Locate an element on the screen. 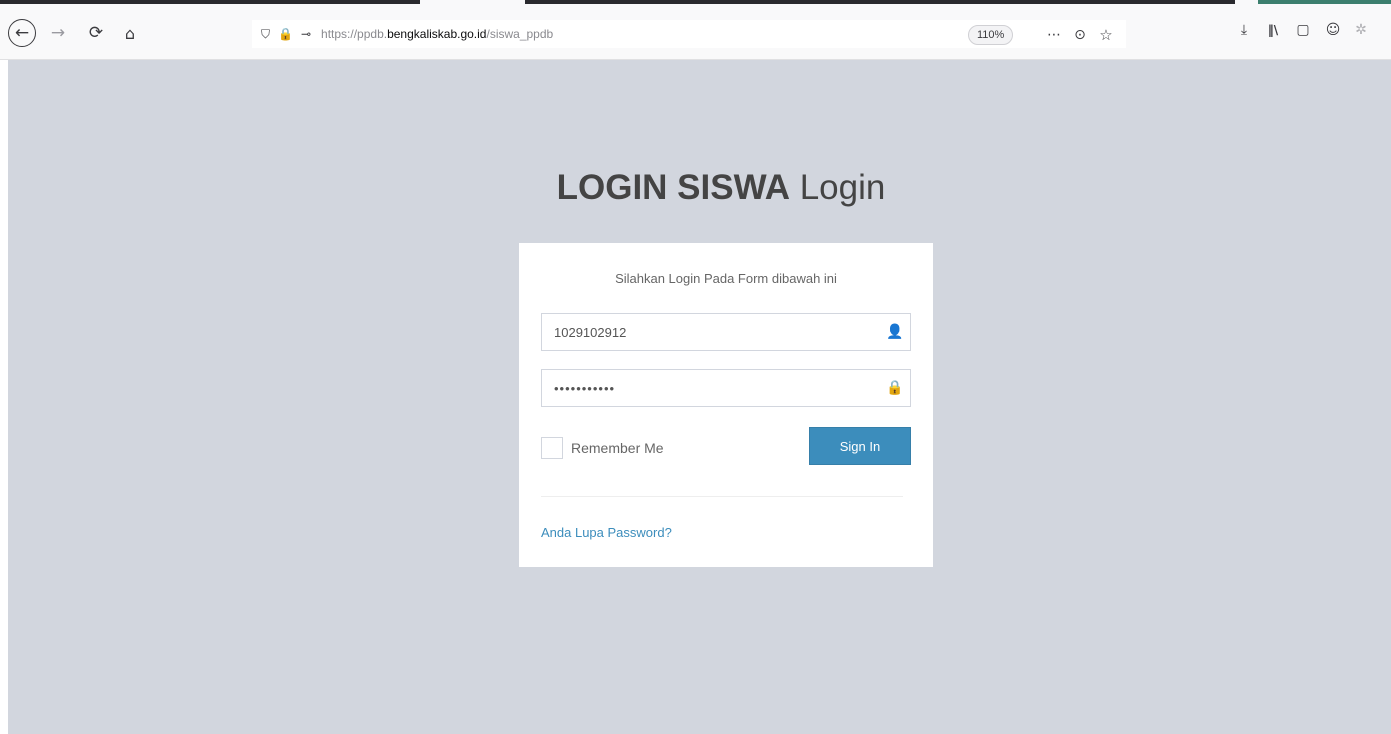 This screenshot has width=1391, height=734. url-host: bengkaliskab.go.id is located at coordinates (437, 34).